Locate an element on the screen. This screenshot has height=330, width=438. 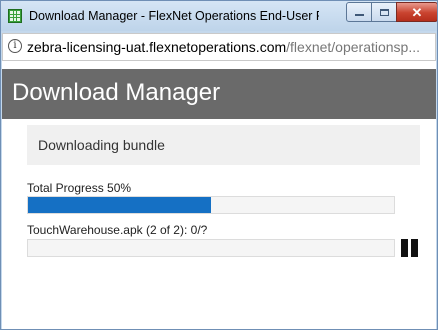
pause-icon-bar is located at coordinates (414, 248).